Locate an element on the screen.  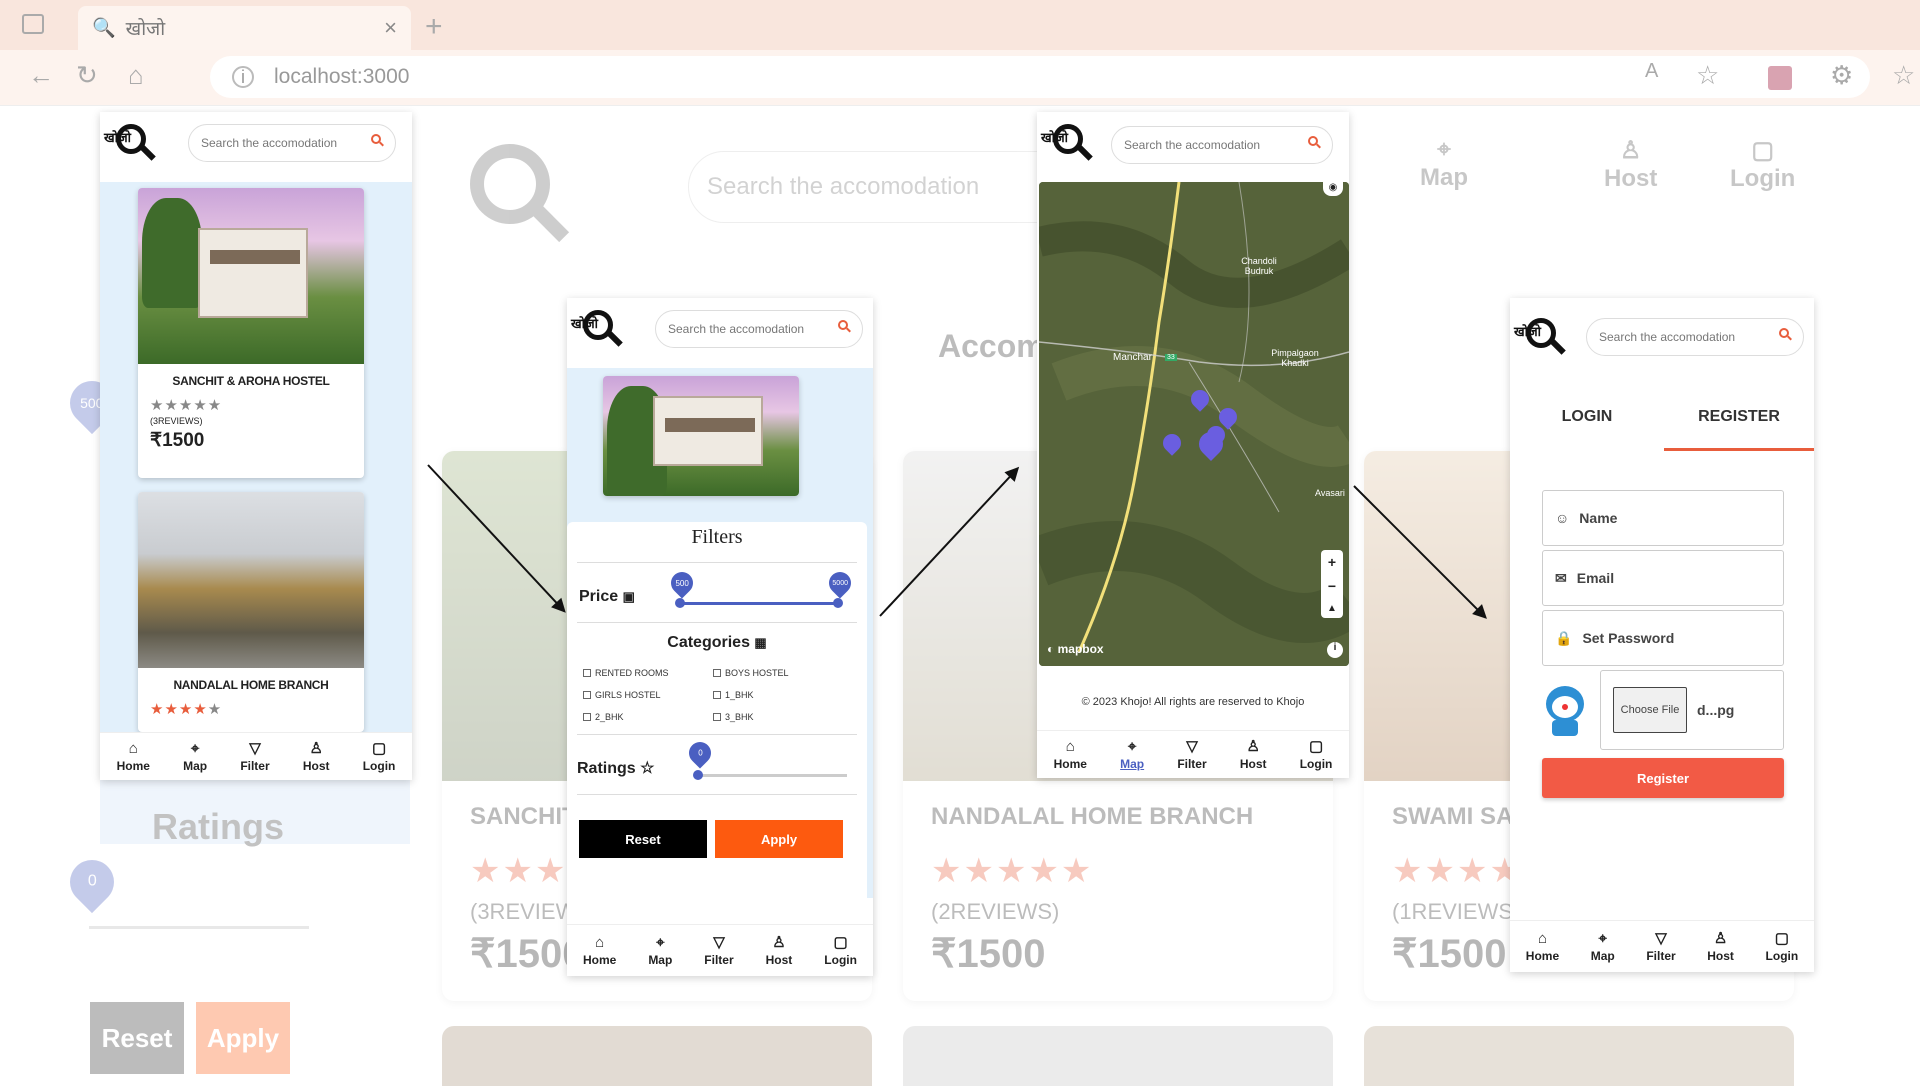
filter-icon: ▽ is located at coordinates (1192, 746).